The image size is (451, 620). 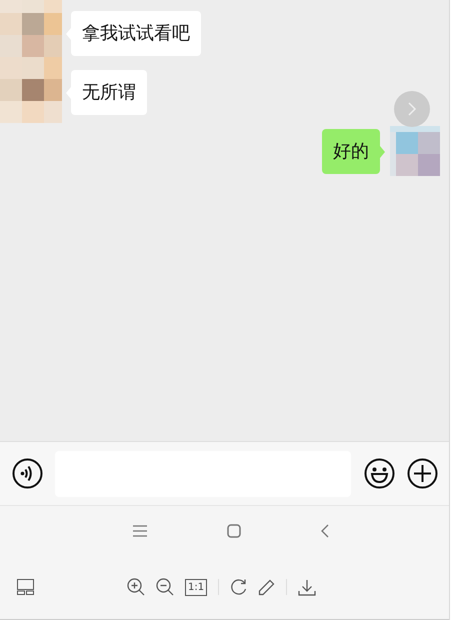 I want to click on pencil-icon, so click(x=267, y=587).